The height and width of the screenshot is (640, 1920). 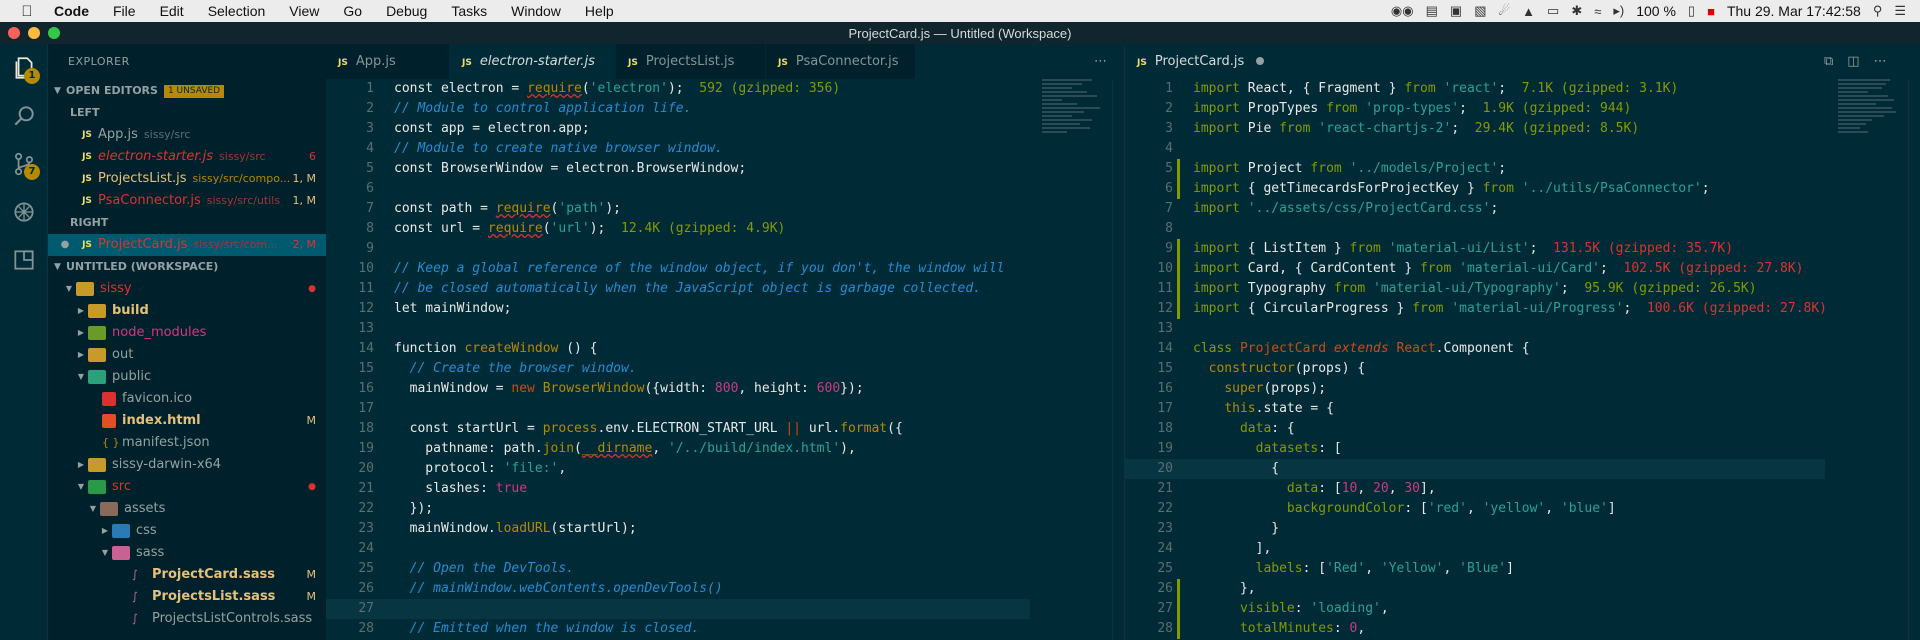 What do you see at coordinates (187, 509) in the screenshot?
I see `tree-folder-assets: ▼ assets` at bounding box center [187, 509].